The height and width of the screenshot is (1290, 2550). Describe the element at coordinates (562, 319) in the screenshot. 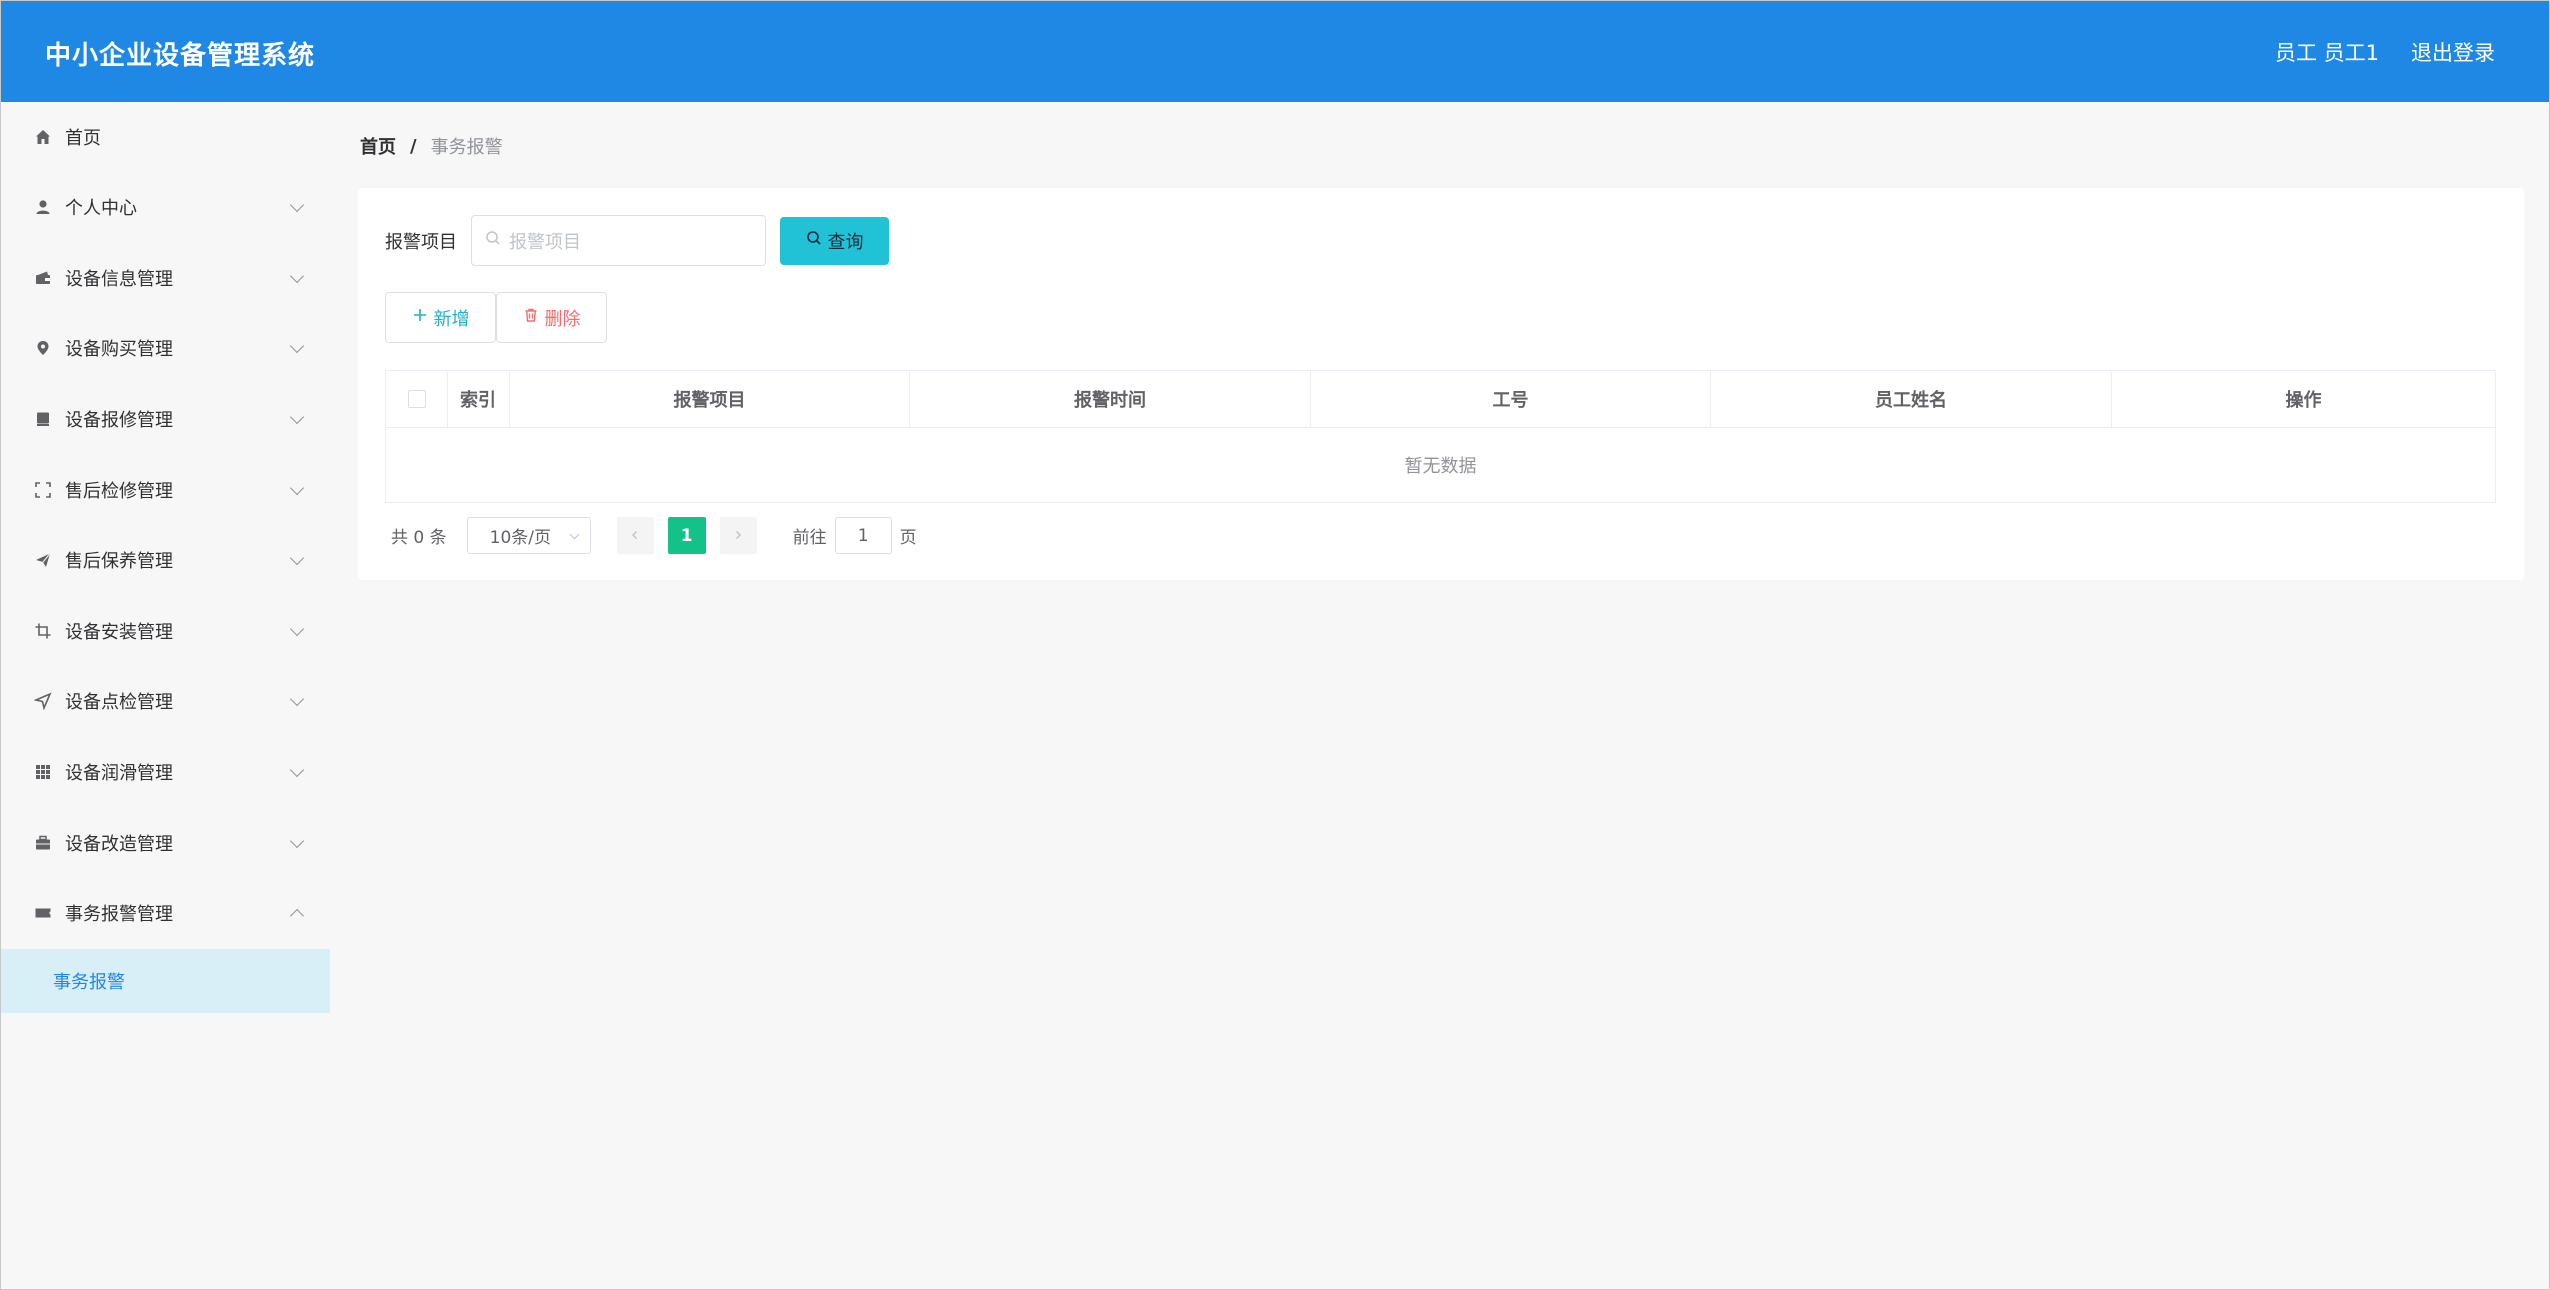

I see `delete-button-label: 删除` at that location.